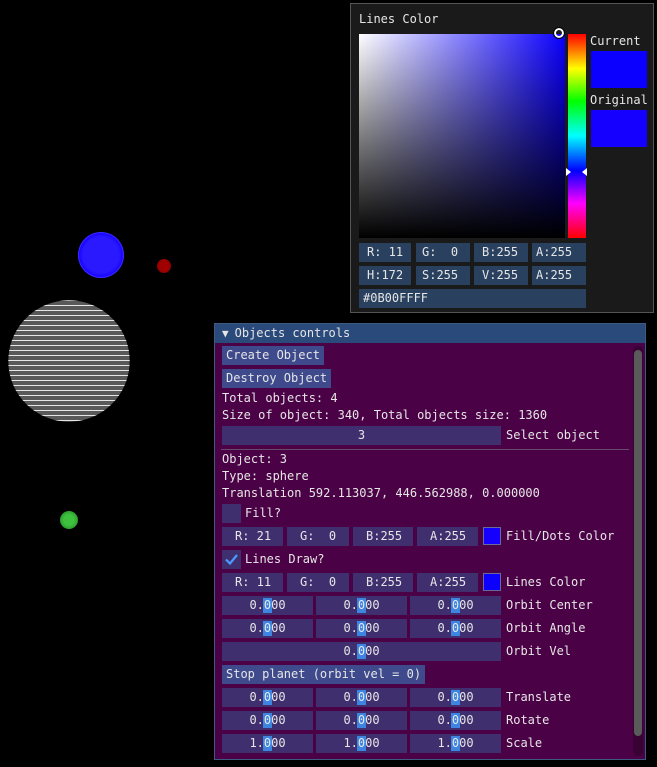  I want to click on object-number-text: Object: 3, so click(255, 459).